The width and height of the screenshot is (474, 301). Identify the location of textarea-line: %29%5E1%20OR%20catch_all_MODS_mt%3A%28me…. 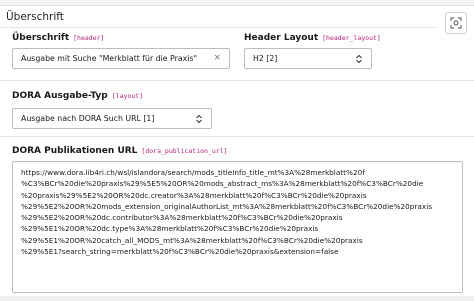
(192, 240).